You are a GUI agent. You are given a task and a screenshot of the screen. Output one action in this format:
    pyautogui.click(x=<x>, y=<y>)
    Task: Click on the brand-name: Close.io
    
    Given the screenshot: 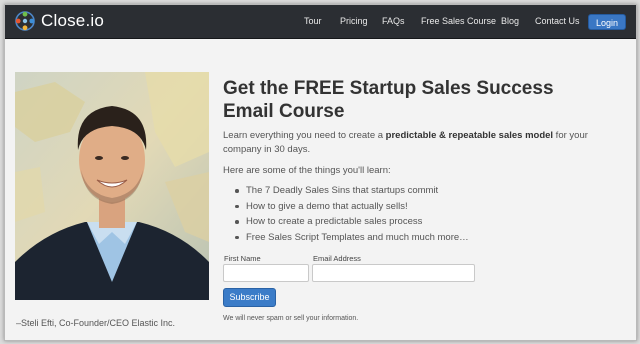 What is the action you would take?
    pyautogui.click(x=73, y=20)
    